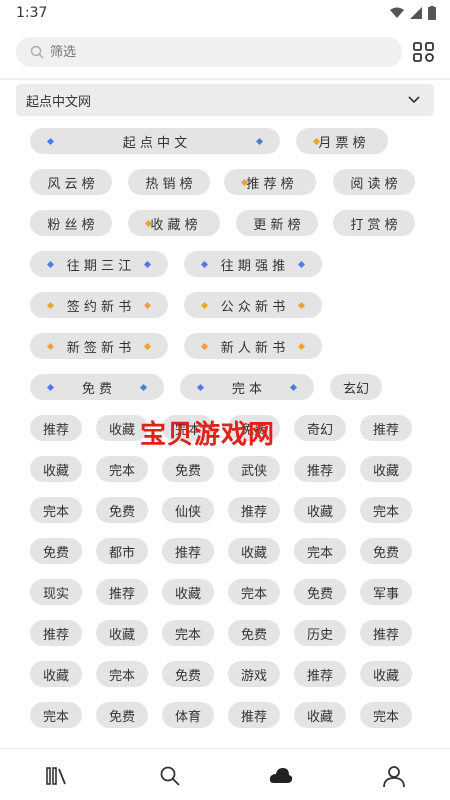 This screenshot has width=450, height=800. I want to click on tag-chip: 风 云 榜, so click(71, 182).